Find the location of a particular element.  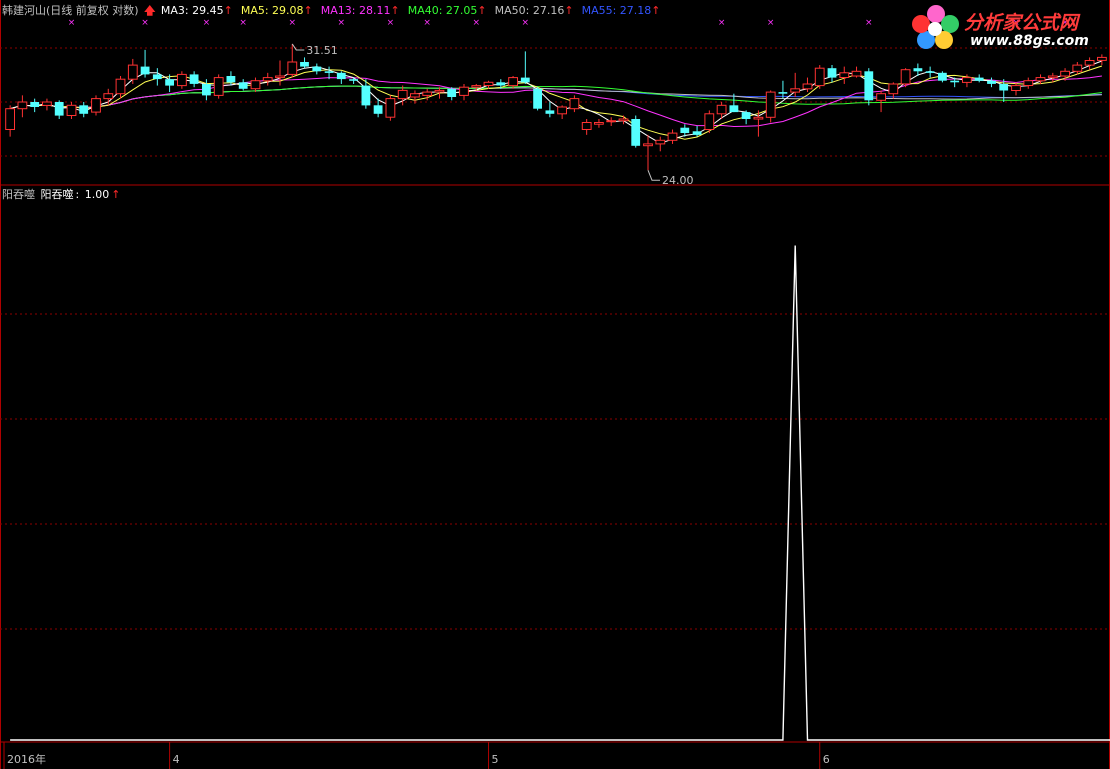

date-label: 2016年 is located at coordinates (26, 759).